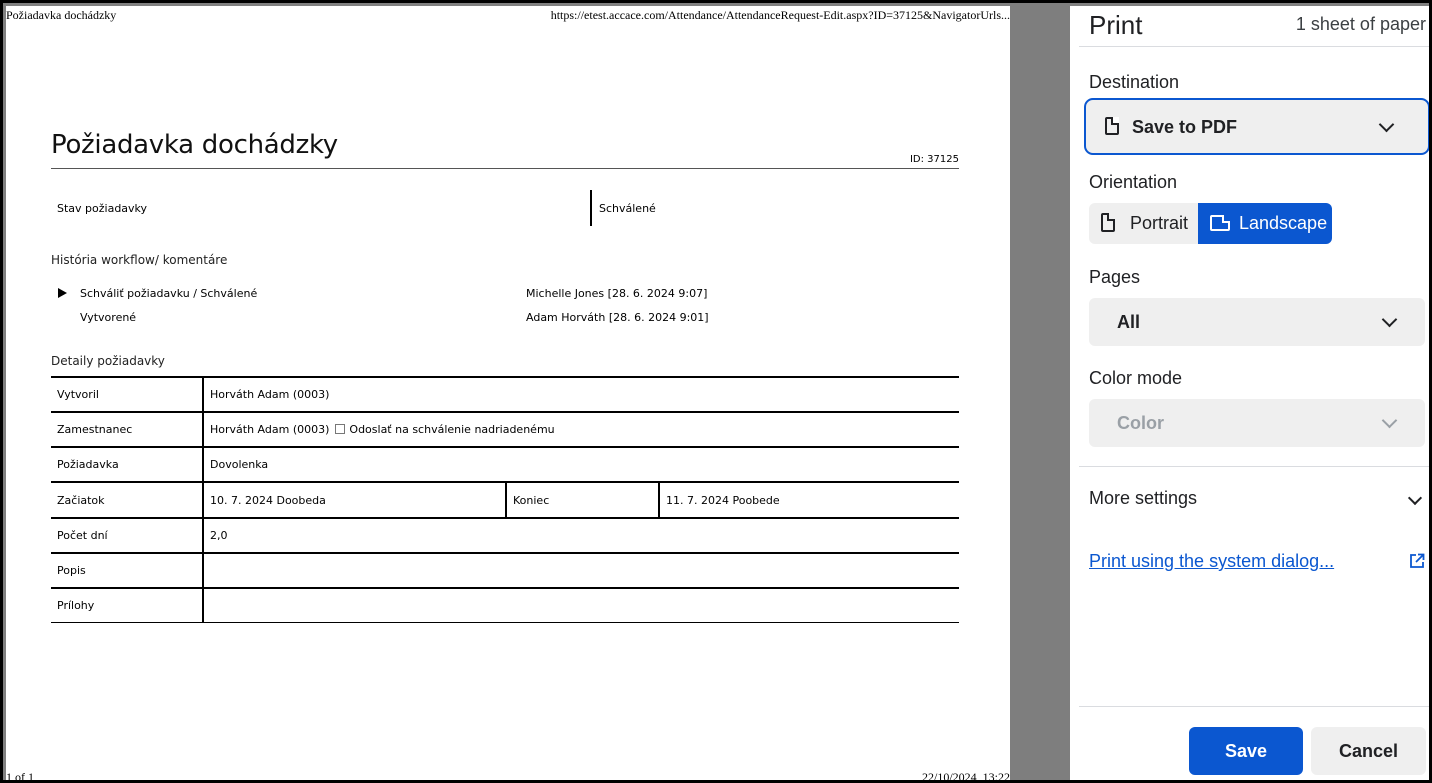 This screenshot has width=1432, height=783. What do you see at coordinates (127, 394) in the screenshot?
I see `details-label: Vytvoril` at bounding box center [127, 394].